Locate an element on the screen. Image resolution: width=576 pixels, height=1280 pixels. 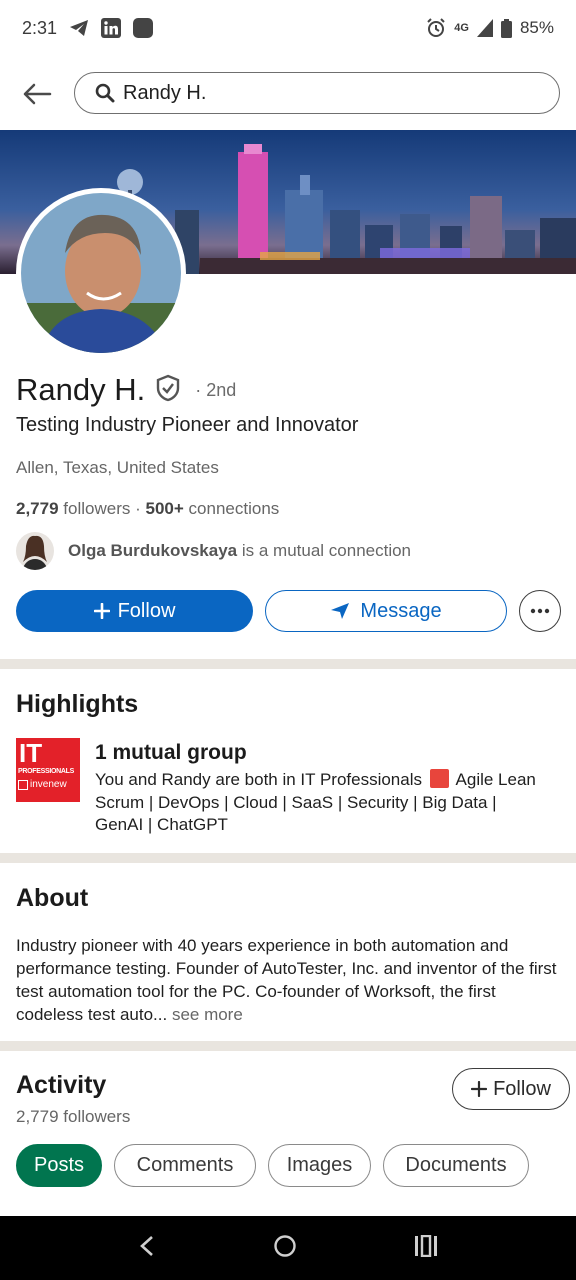
highlights-title: Highlights is located at coordinates (77, 704).